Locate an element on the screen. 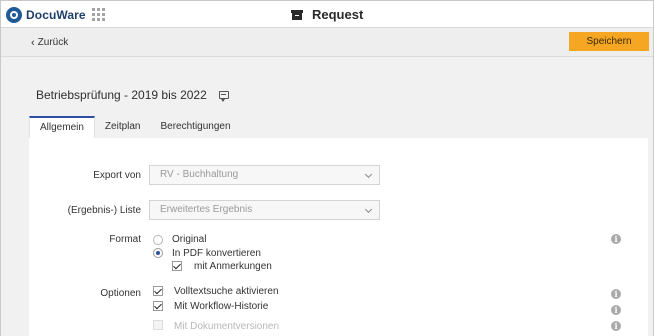  export-from-select: RV - Buchhaltung is located at coordinates (264, 175).